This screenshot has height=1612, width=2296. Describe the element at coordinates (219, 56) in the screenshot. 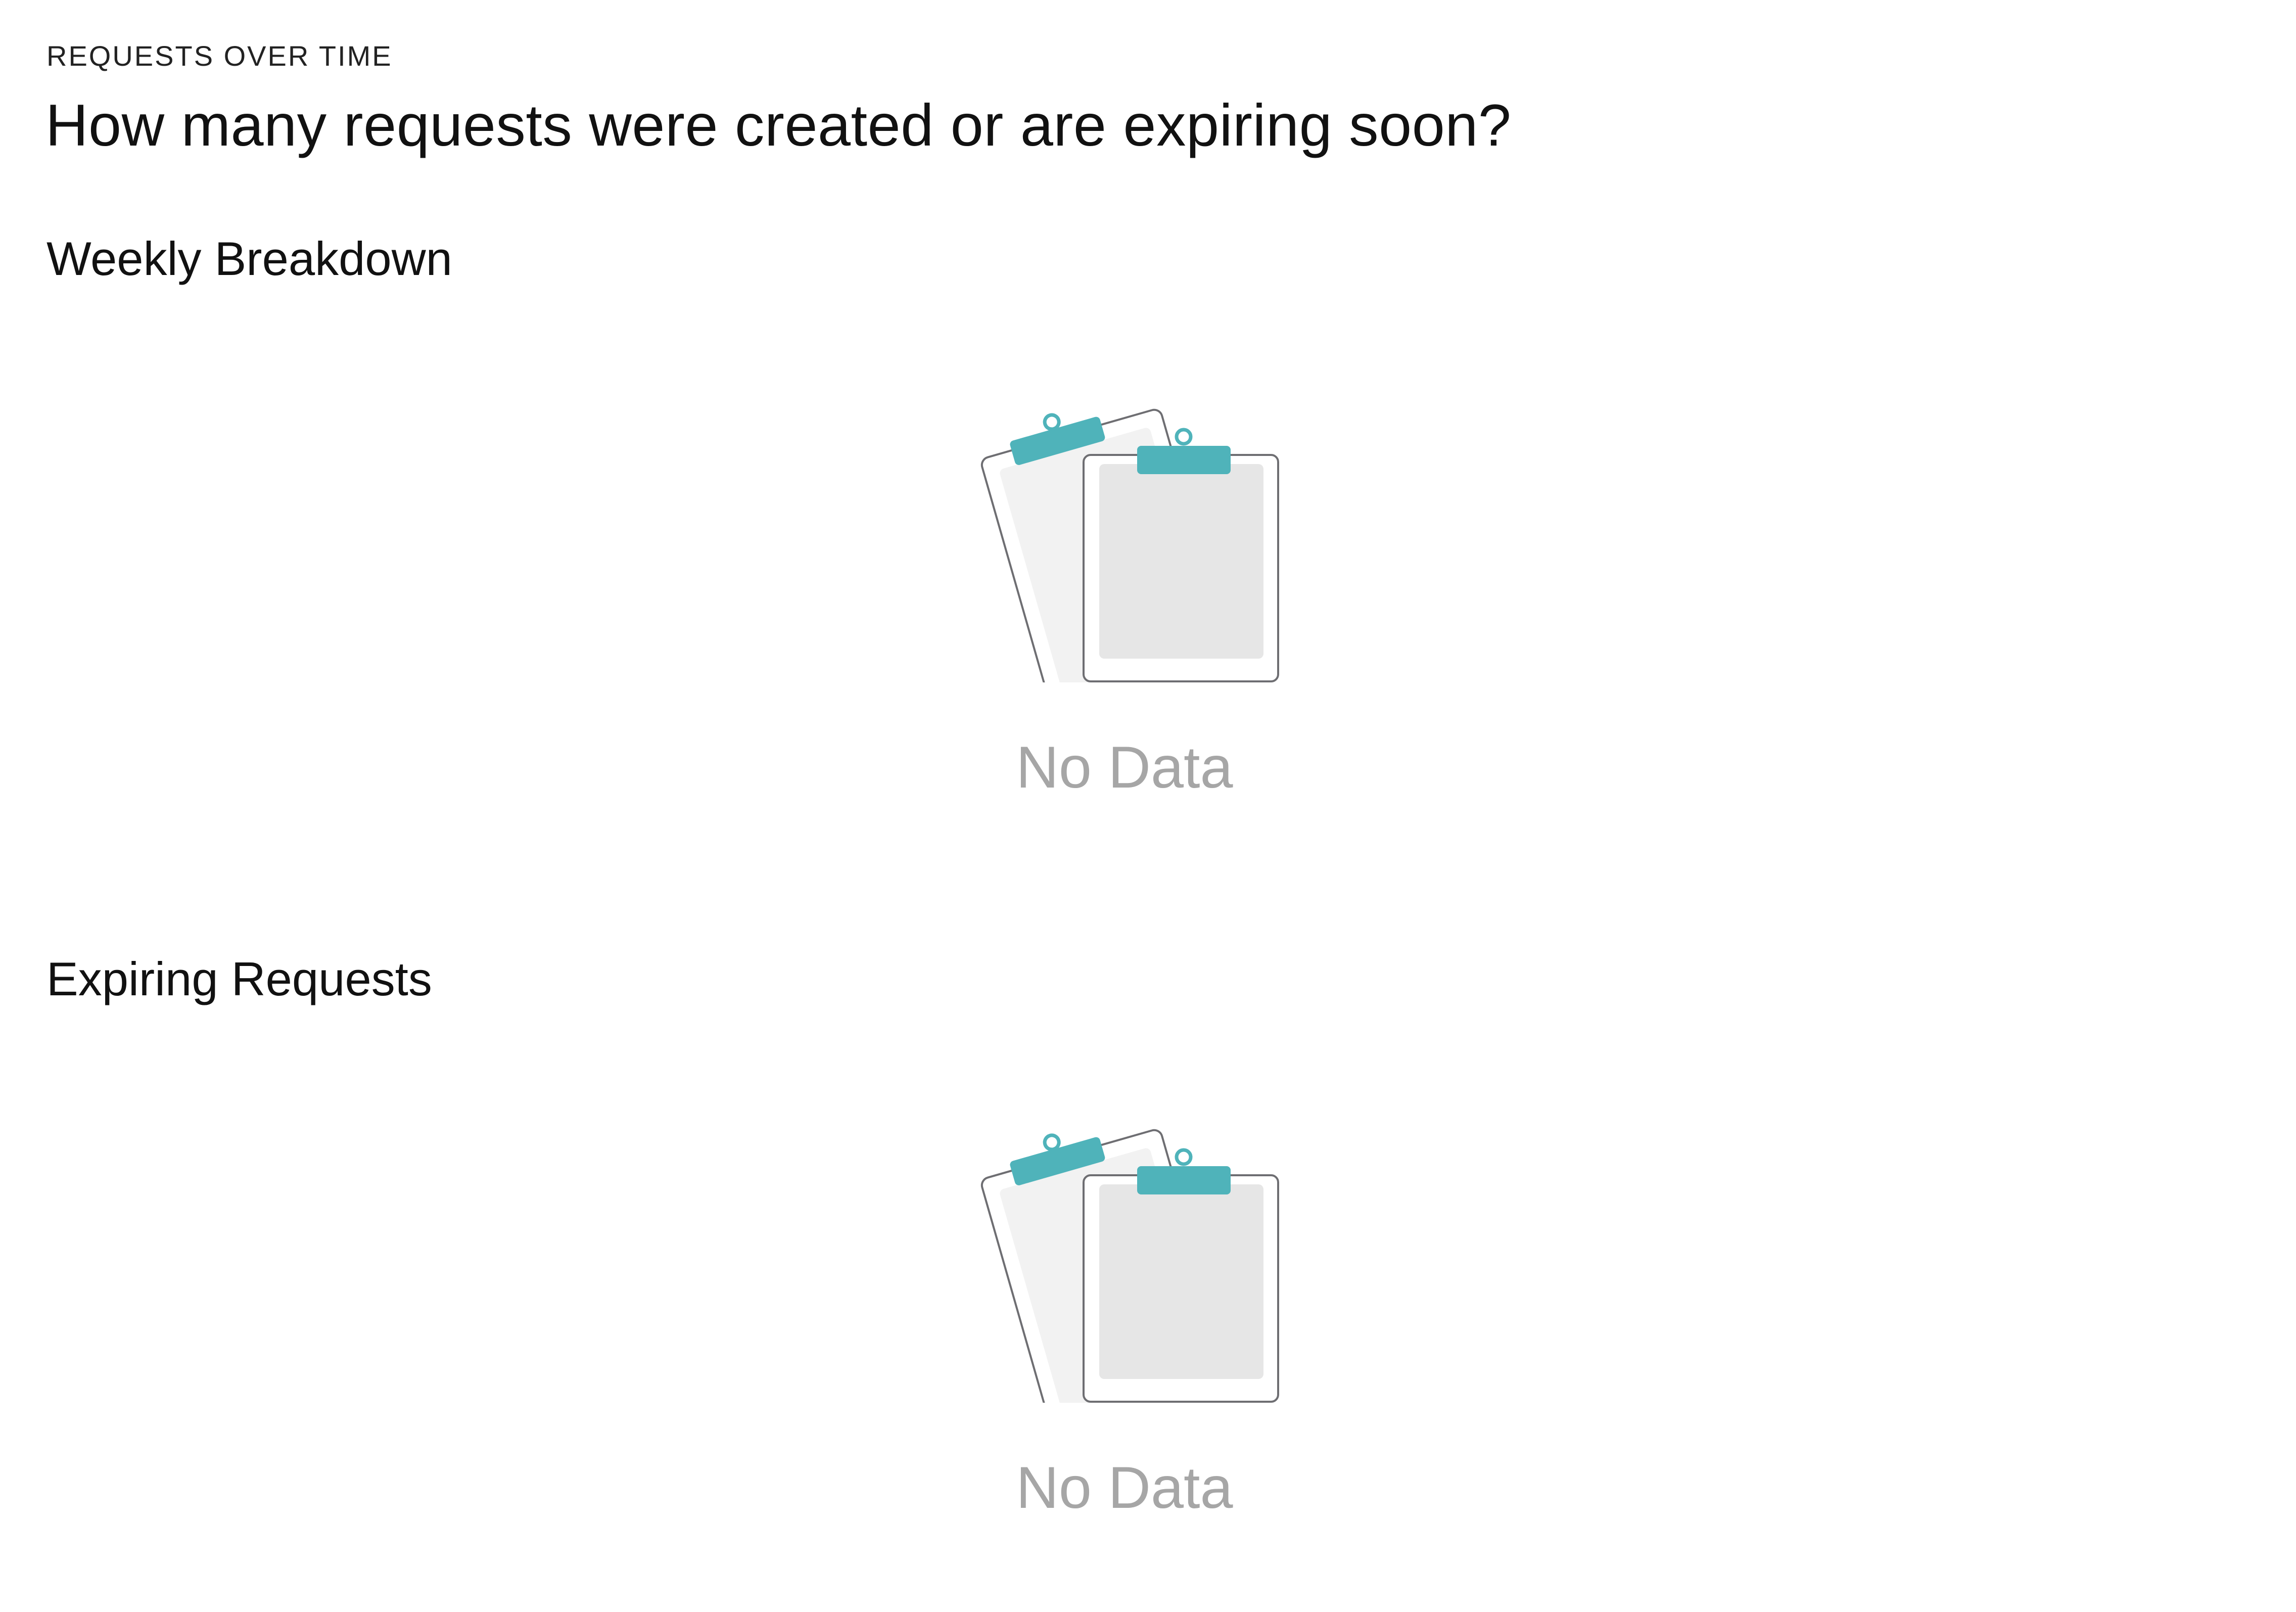

I see `section-eyebrow: REQUESTS OVER TIME` at that location.